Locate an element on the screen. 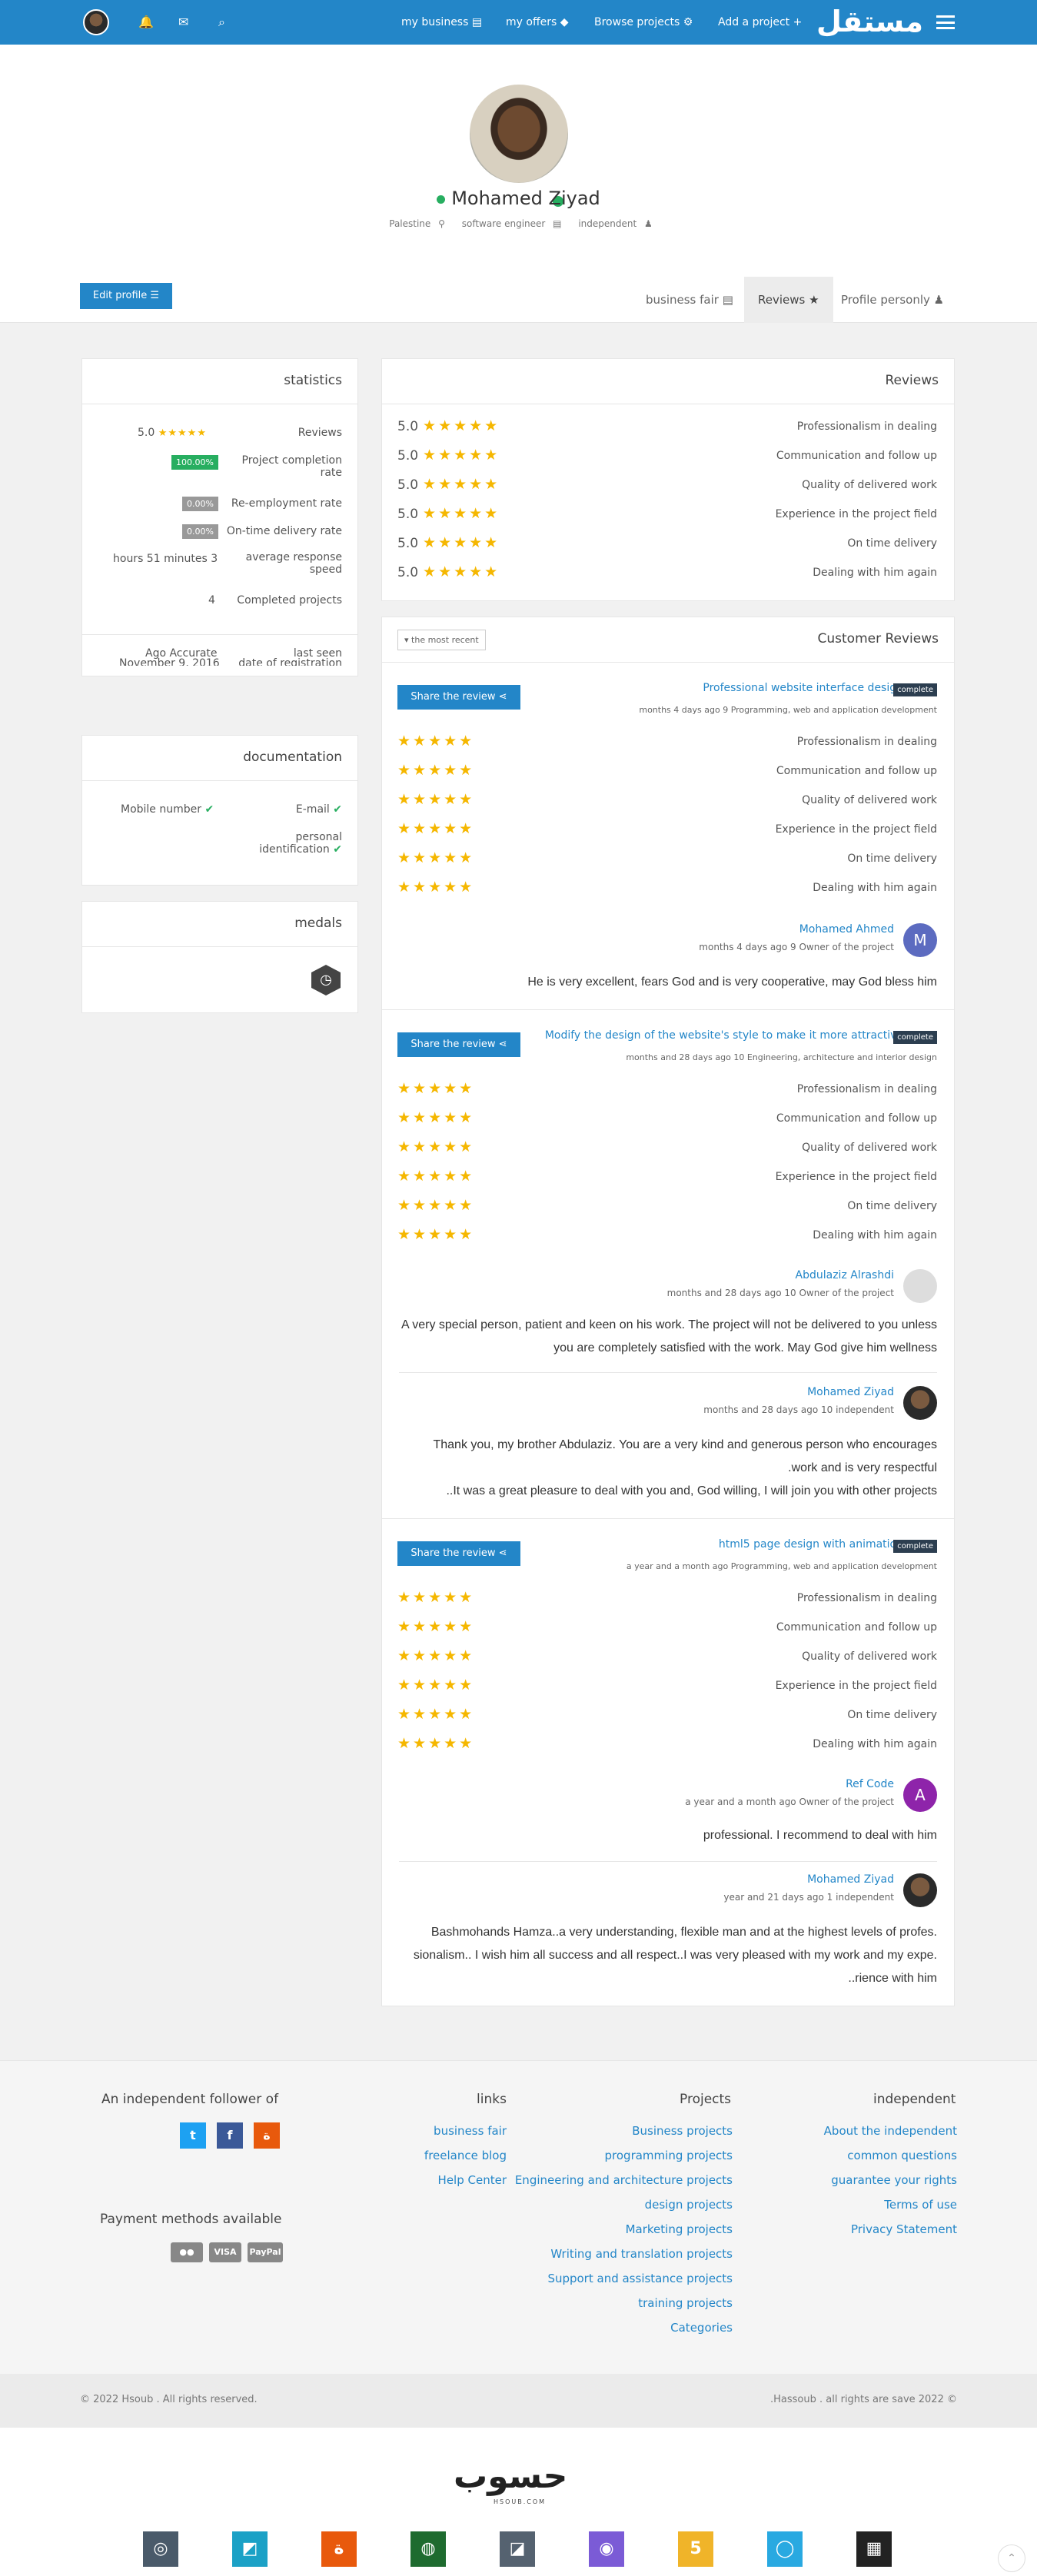  footer-link: freelance blog is located at coordinates (465, 2155).